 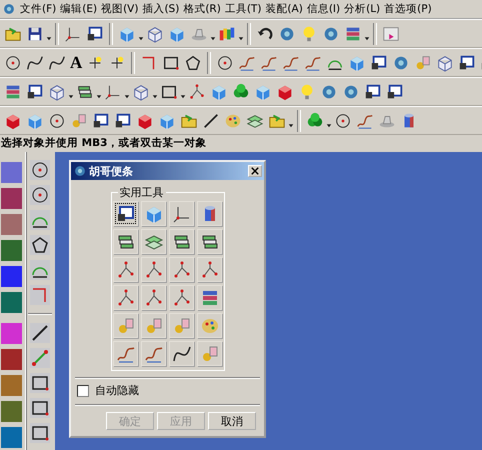 What do you see at coordinates (153, 241) in the screenshot?
I see `plane-tool-button` at bounding box center [153, 241].